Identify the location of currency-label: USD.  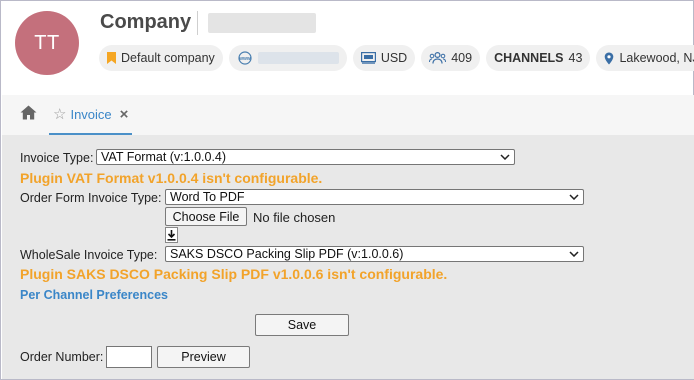
(394, 58).